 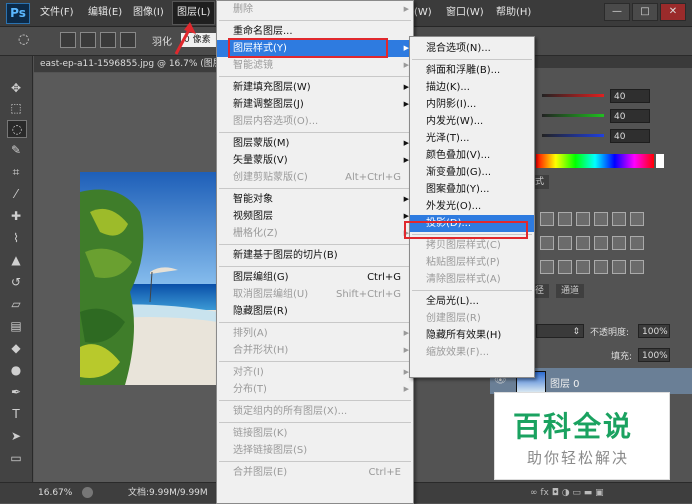 What do you see at coordinates (108, 40) in the screenshot?
I see `subtract-selection-icon` at bounding box center [108, 40].